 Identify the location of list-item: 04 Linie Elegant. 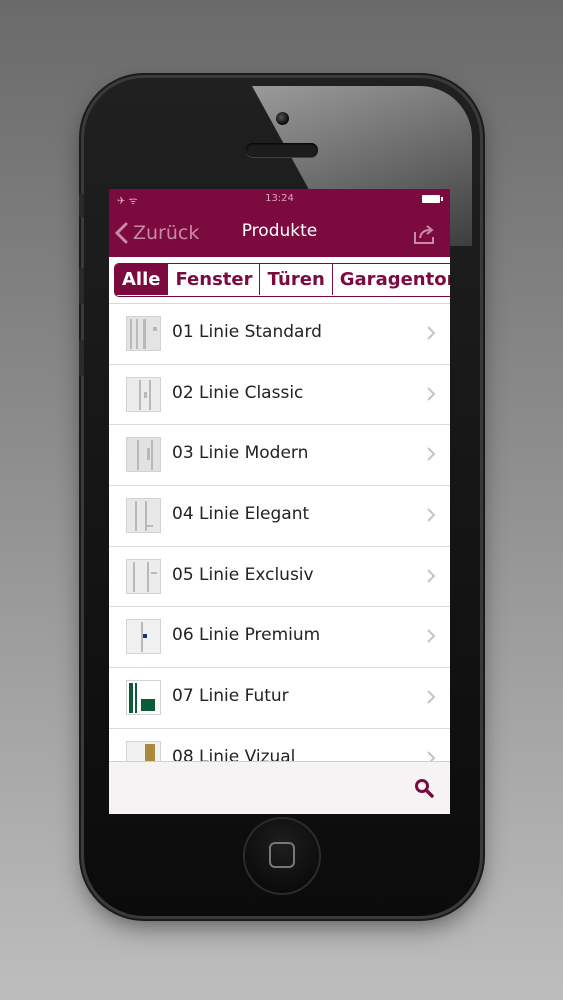
(279, 516).